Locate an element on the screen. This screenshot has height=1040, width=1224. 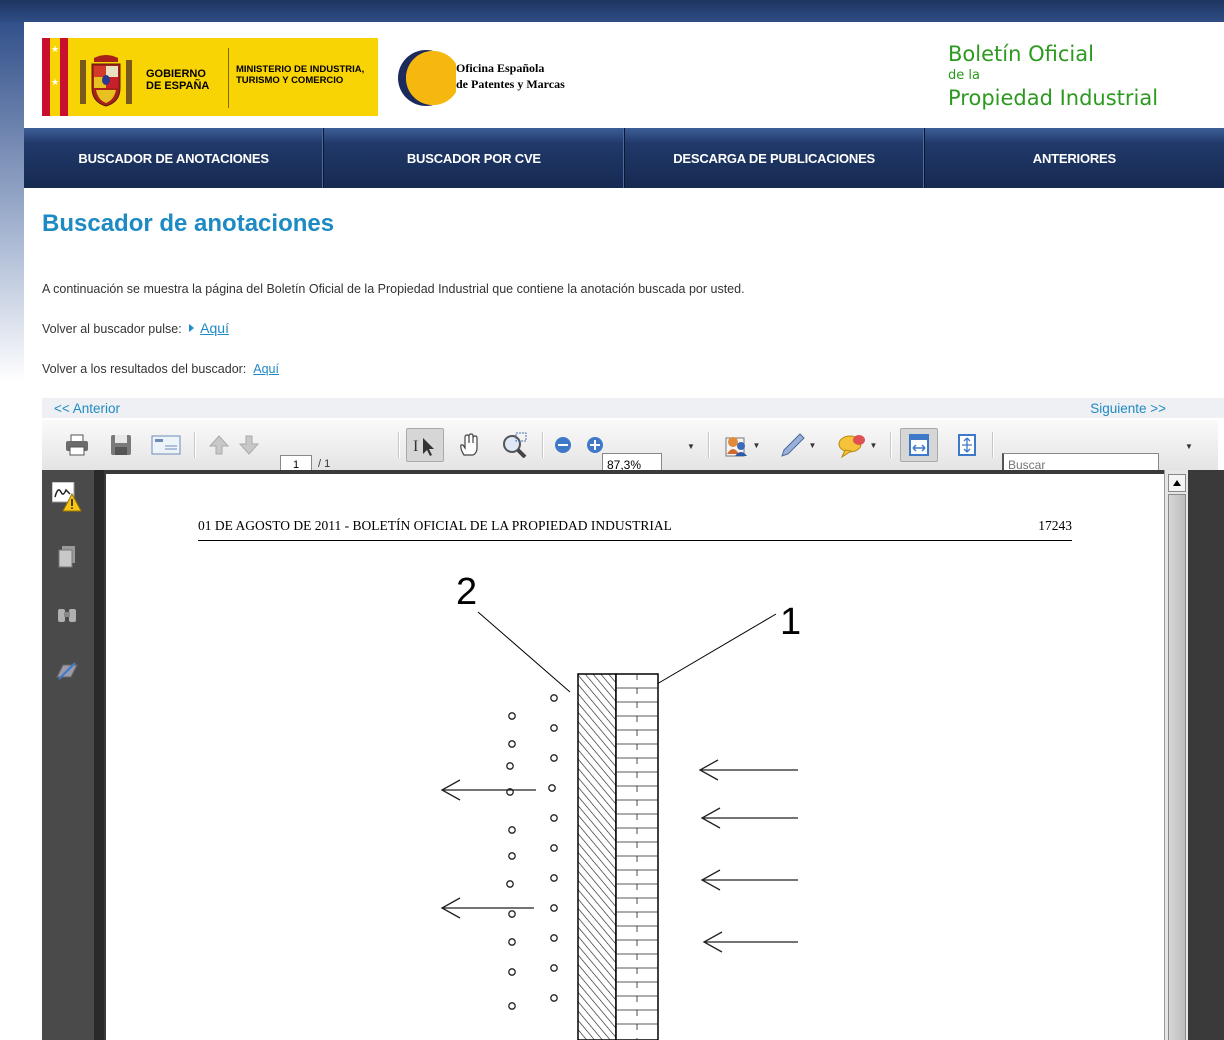
back-to-results-label: Volver a los resultados del buscador: is located at coordinates (144, 369).